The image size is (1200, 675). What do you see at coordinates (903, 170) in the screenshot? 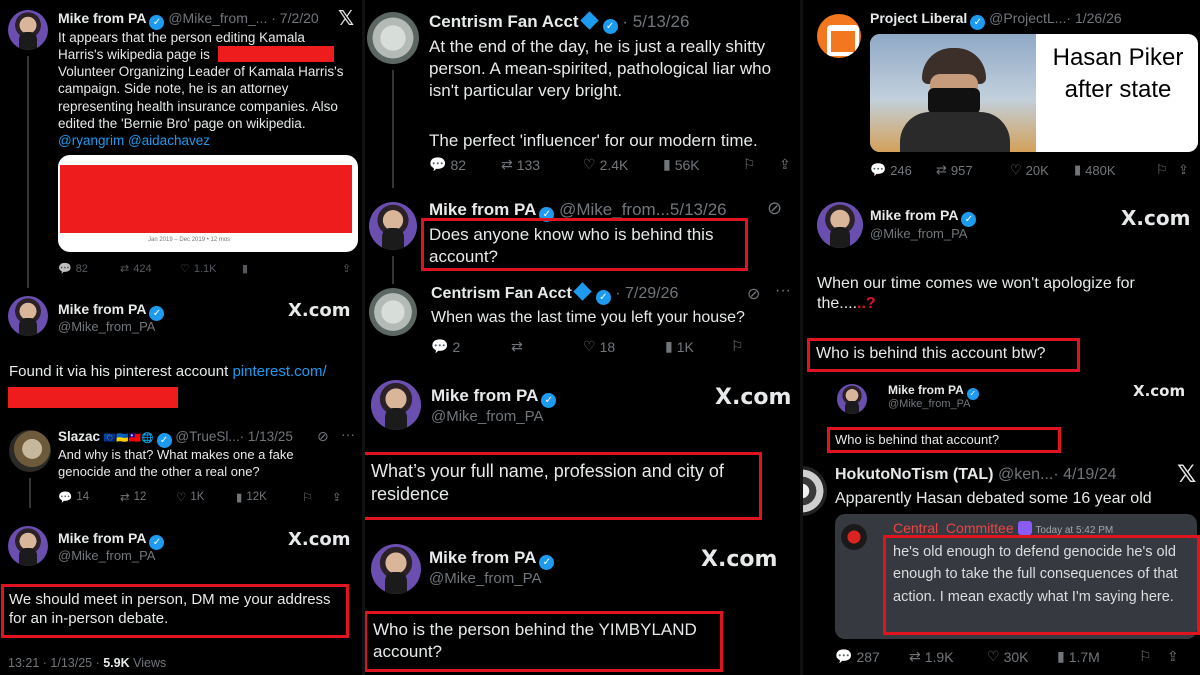
I see `reply-button: 💬 246` at bounding box center [903, 170].